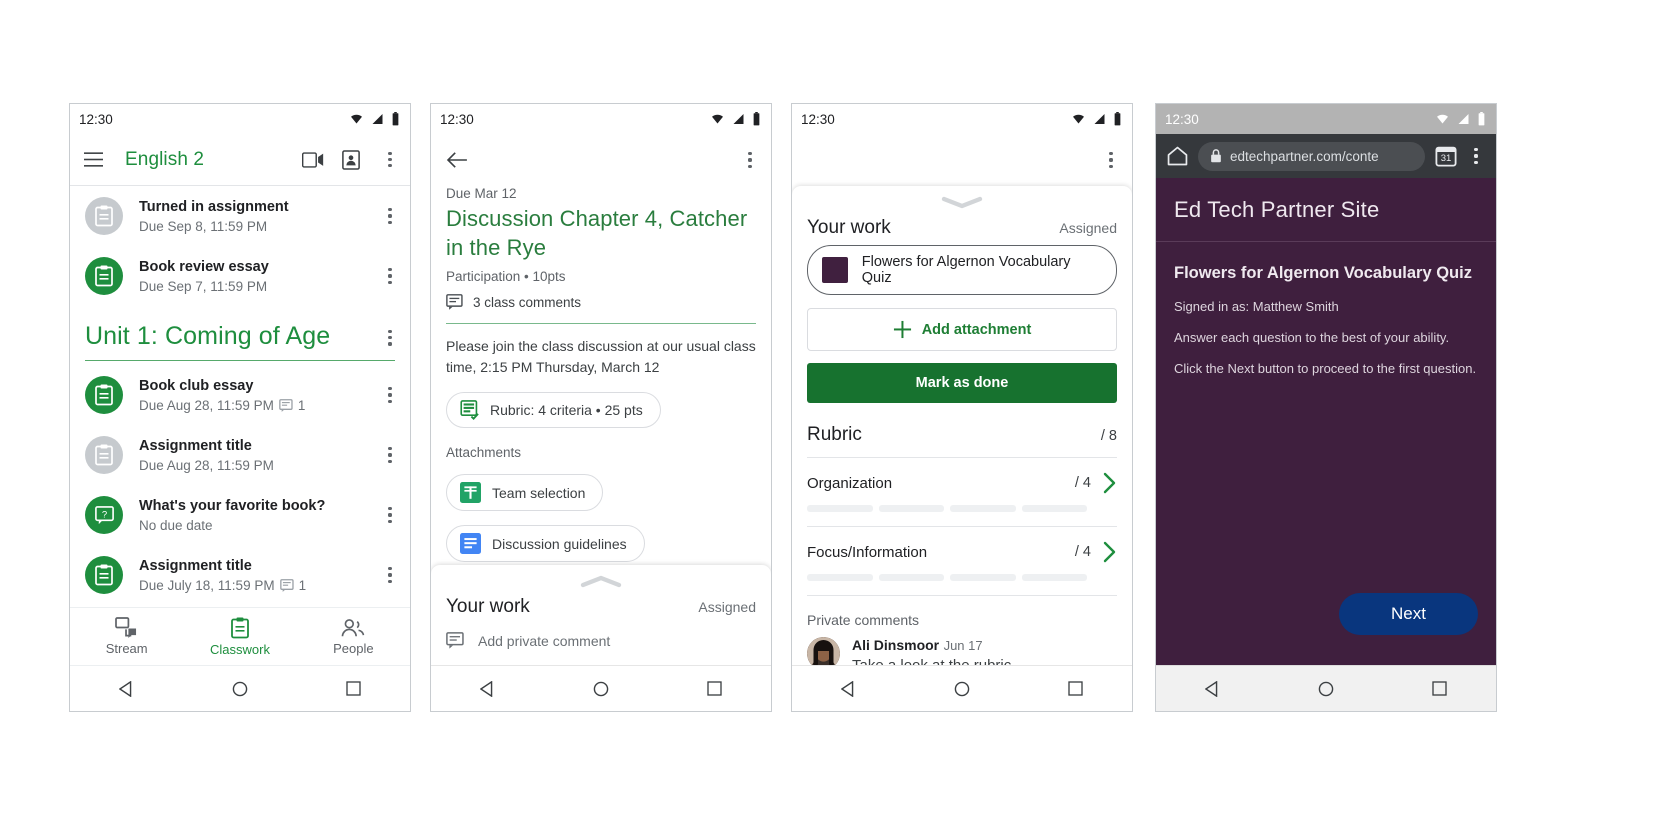  I want to click on add-attachment-label: Add attachment, so click(976, 329).